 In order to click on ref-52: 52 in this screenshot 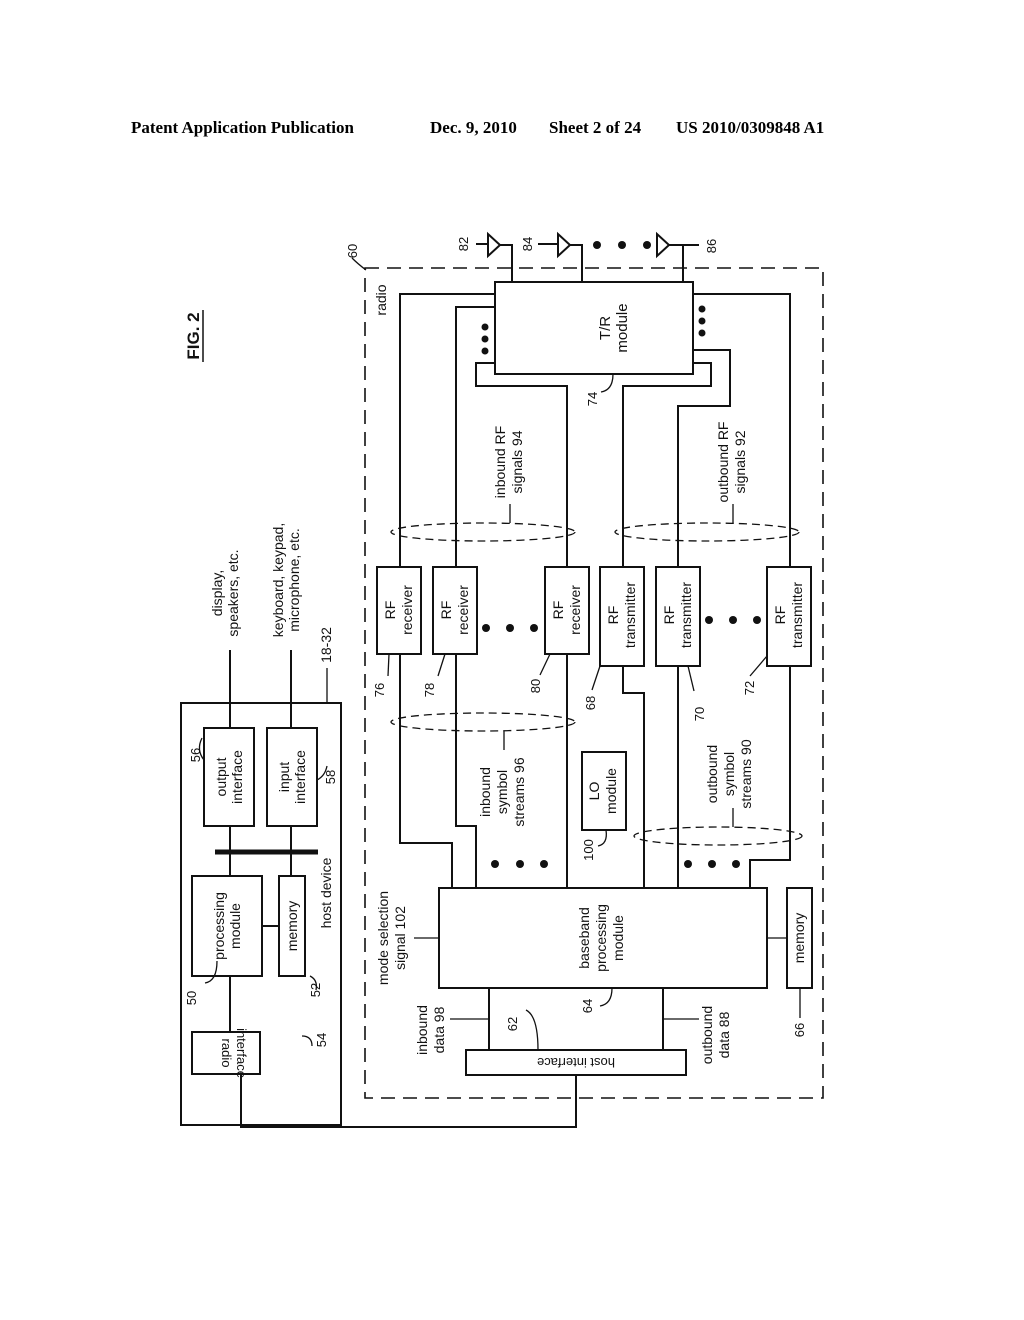, I will do `click(315, 990)`.